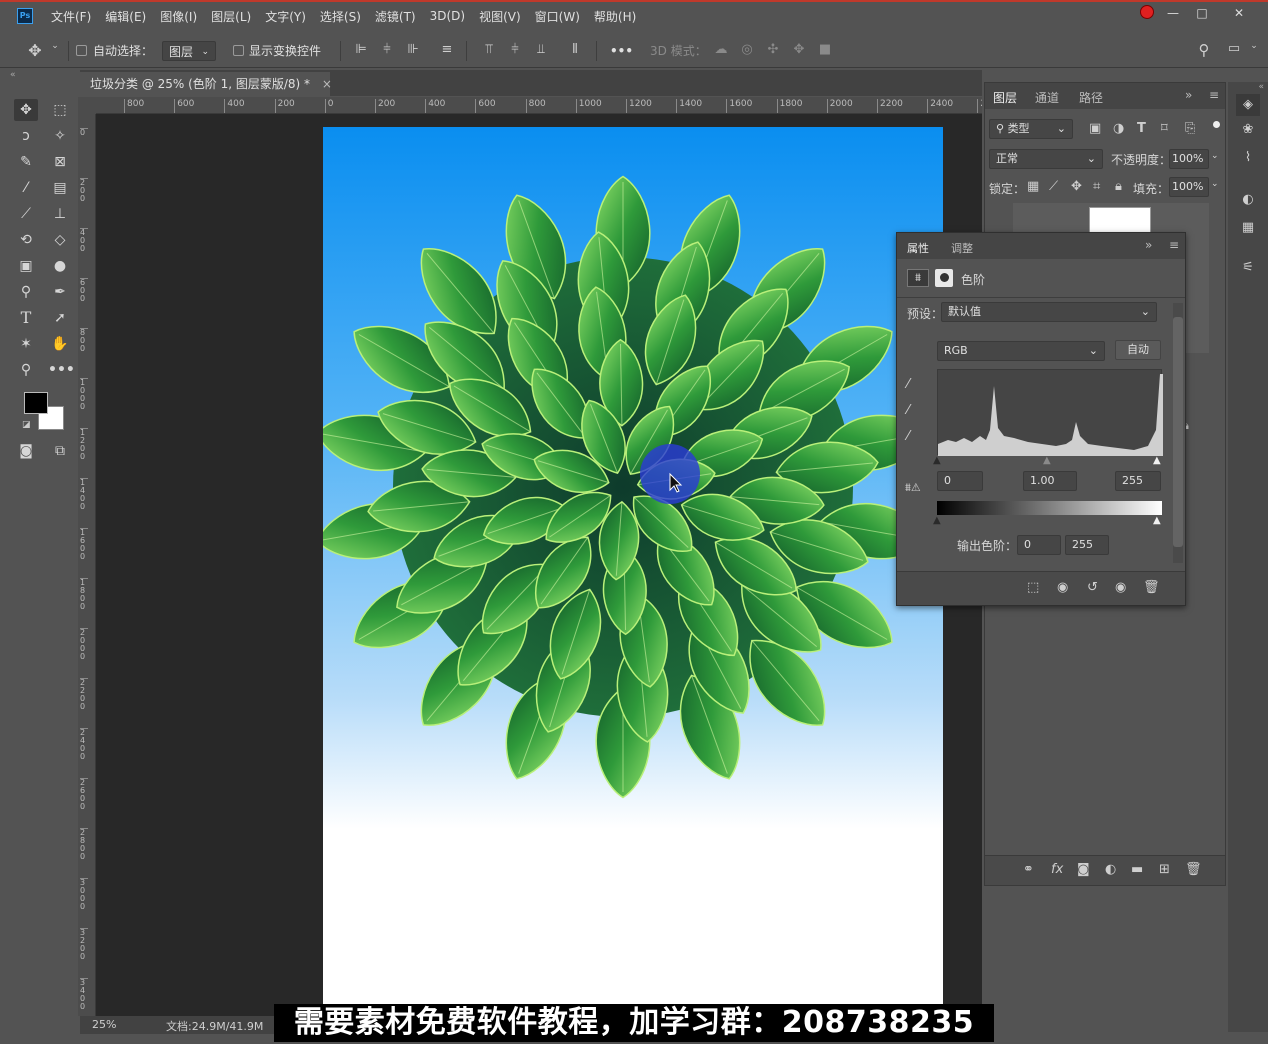  Describe the element at coordinates (26, 451) in the screenshot. I see `quick-mask-icon: ◙` at that location.